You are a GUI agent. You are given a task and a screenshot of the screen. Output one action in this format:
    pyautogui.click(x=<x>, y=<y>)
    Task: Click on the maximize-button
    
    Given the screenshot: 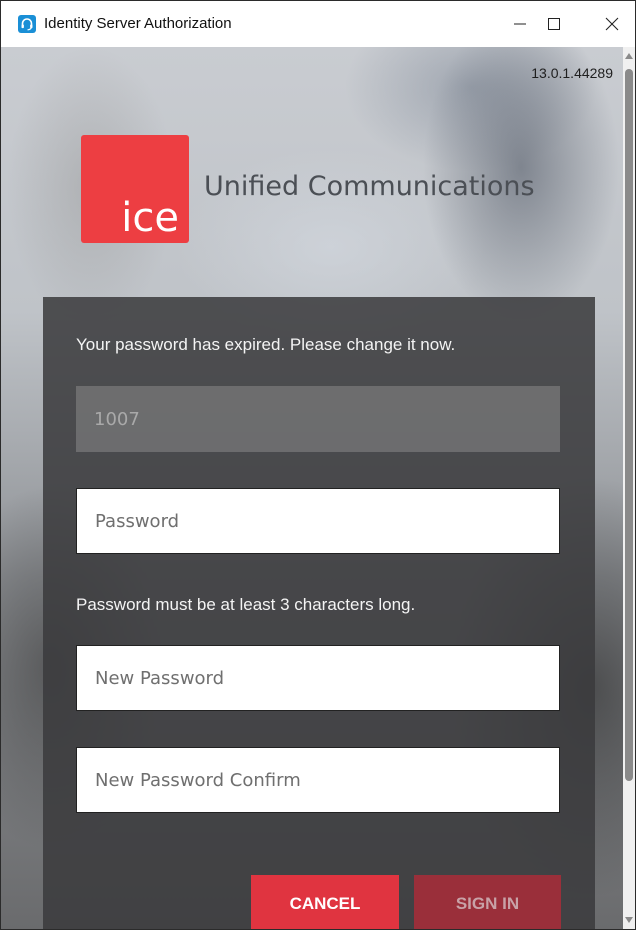 What is the action you would take?
    pyautogui.click(x=554, y=24)
    